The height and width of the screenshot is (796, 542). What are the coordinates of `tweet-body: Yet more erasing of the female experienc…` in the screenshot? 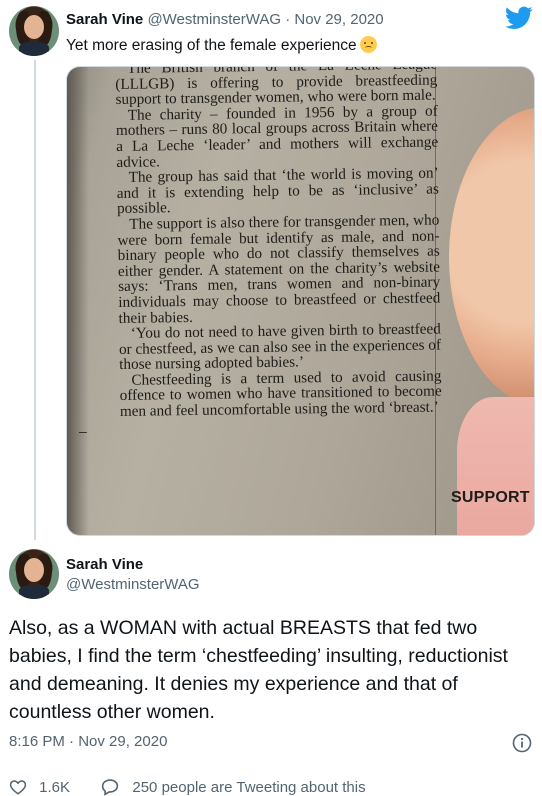 It's located at (211, 45).